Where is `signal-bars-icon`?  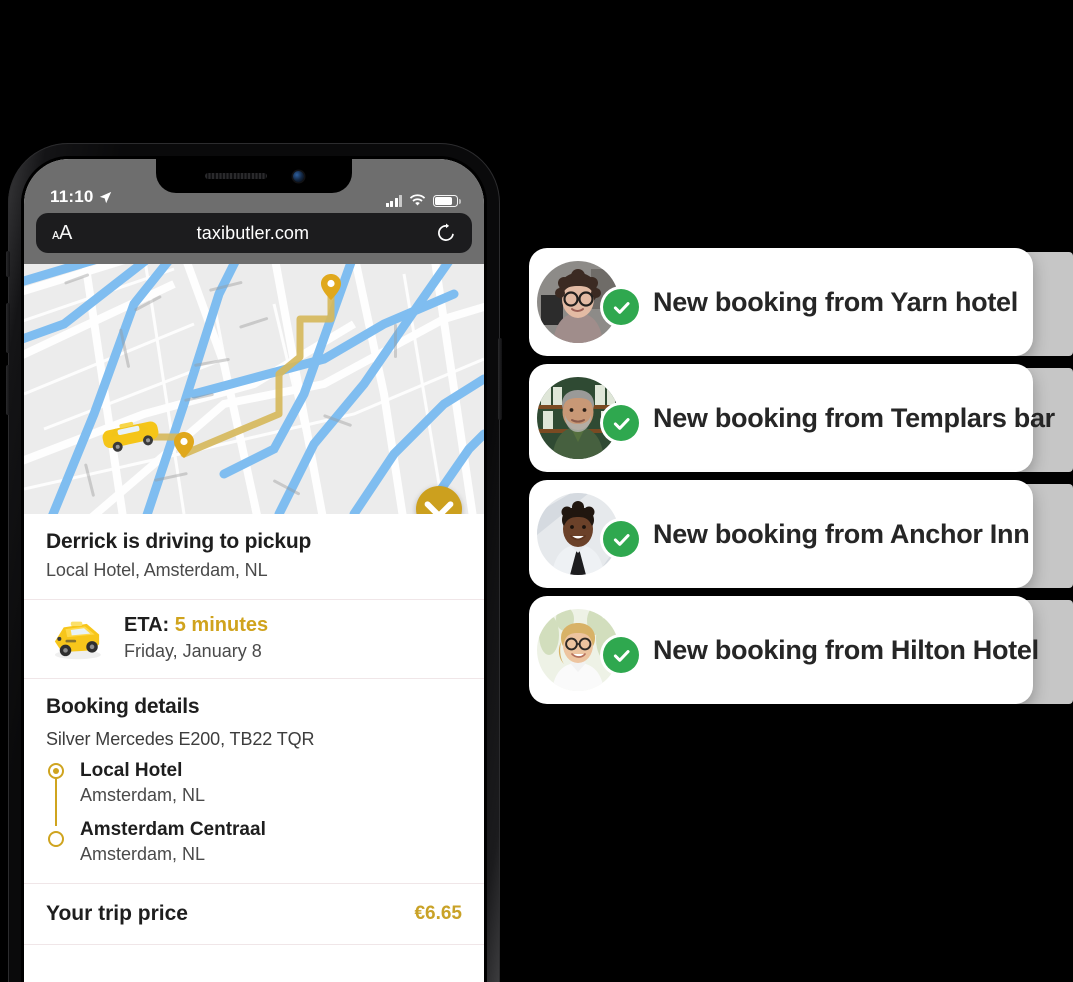 signal-bars-icon is located at coordinates (393, 201).